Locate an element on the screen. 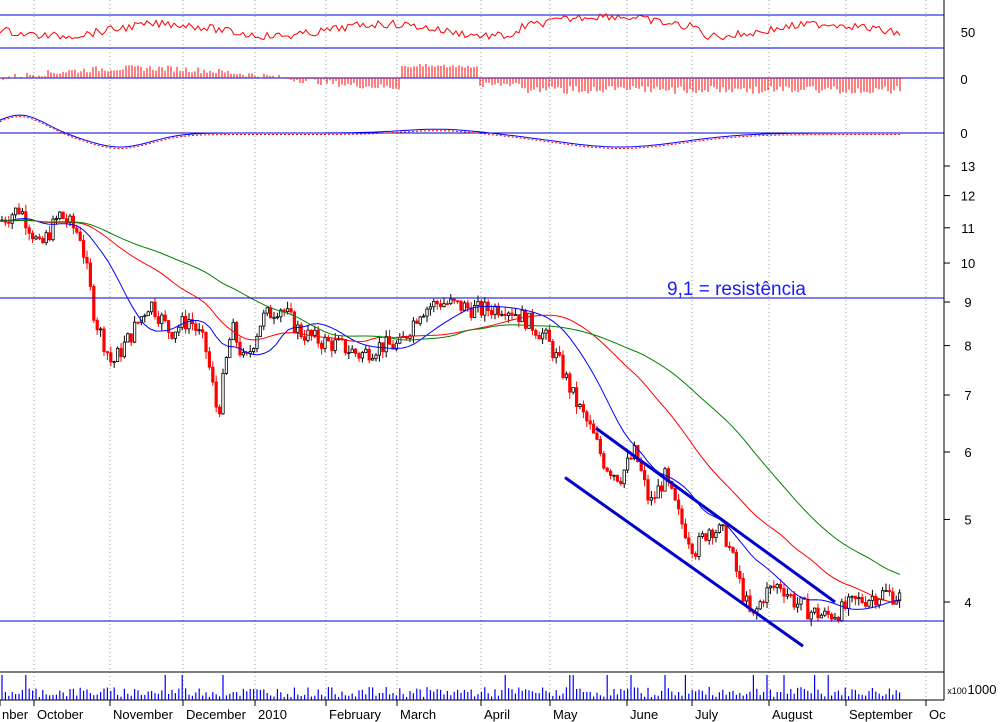  resistance-annotation: 9,1 = resistência is located at coordinates (736, 289).